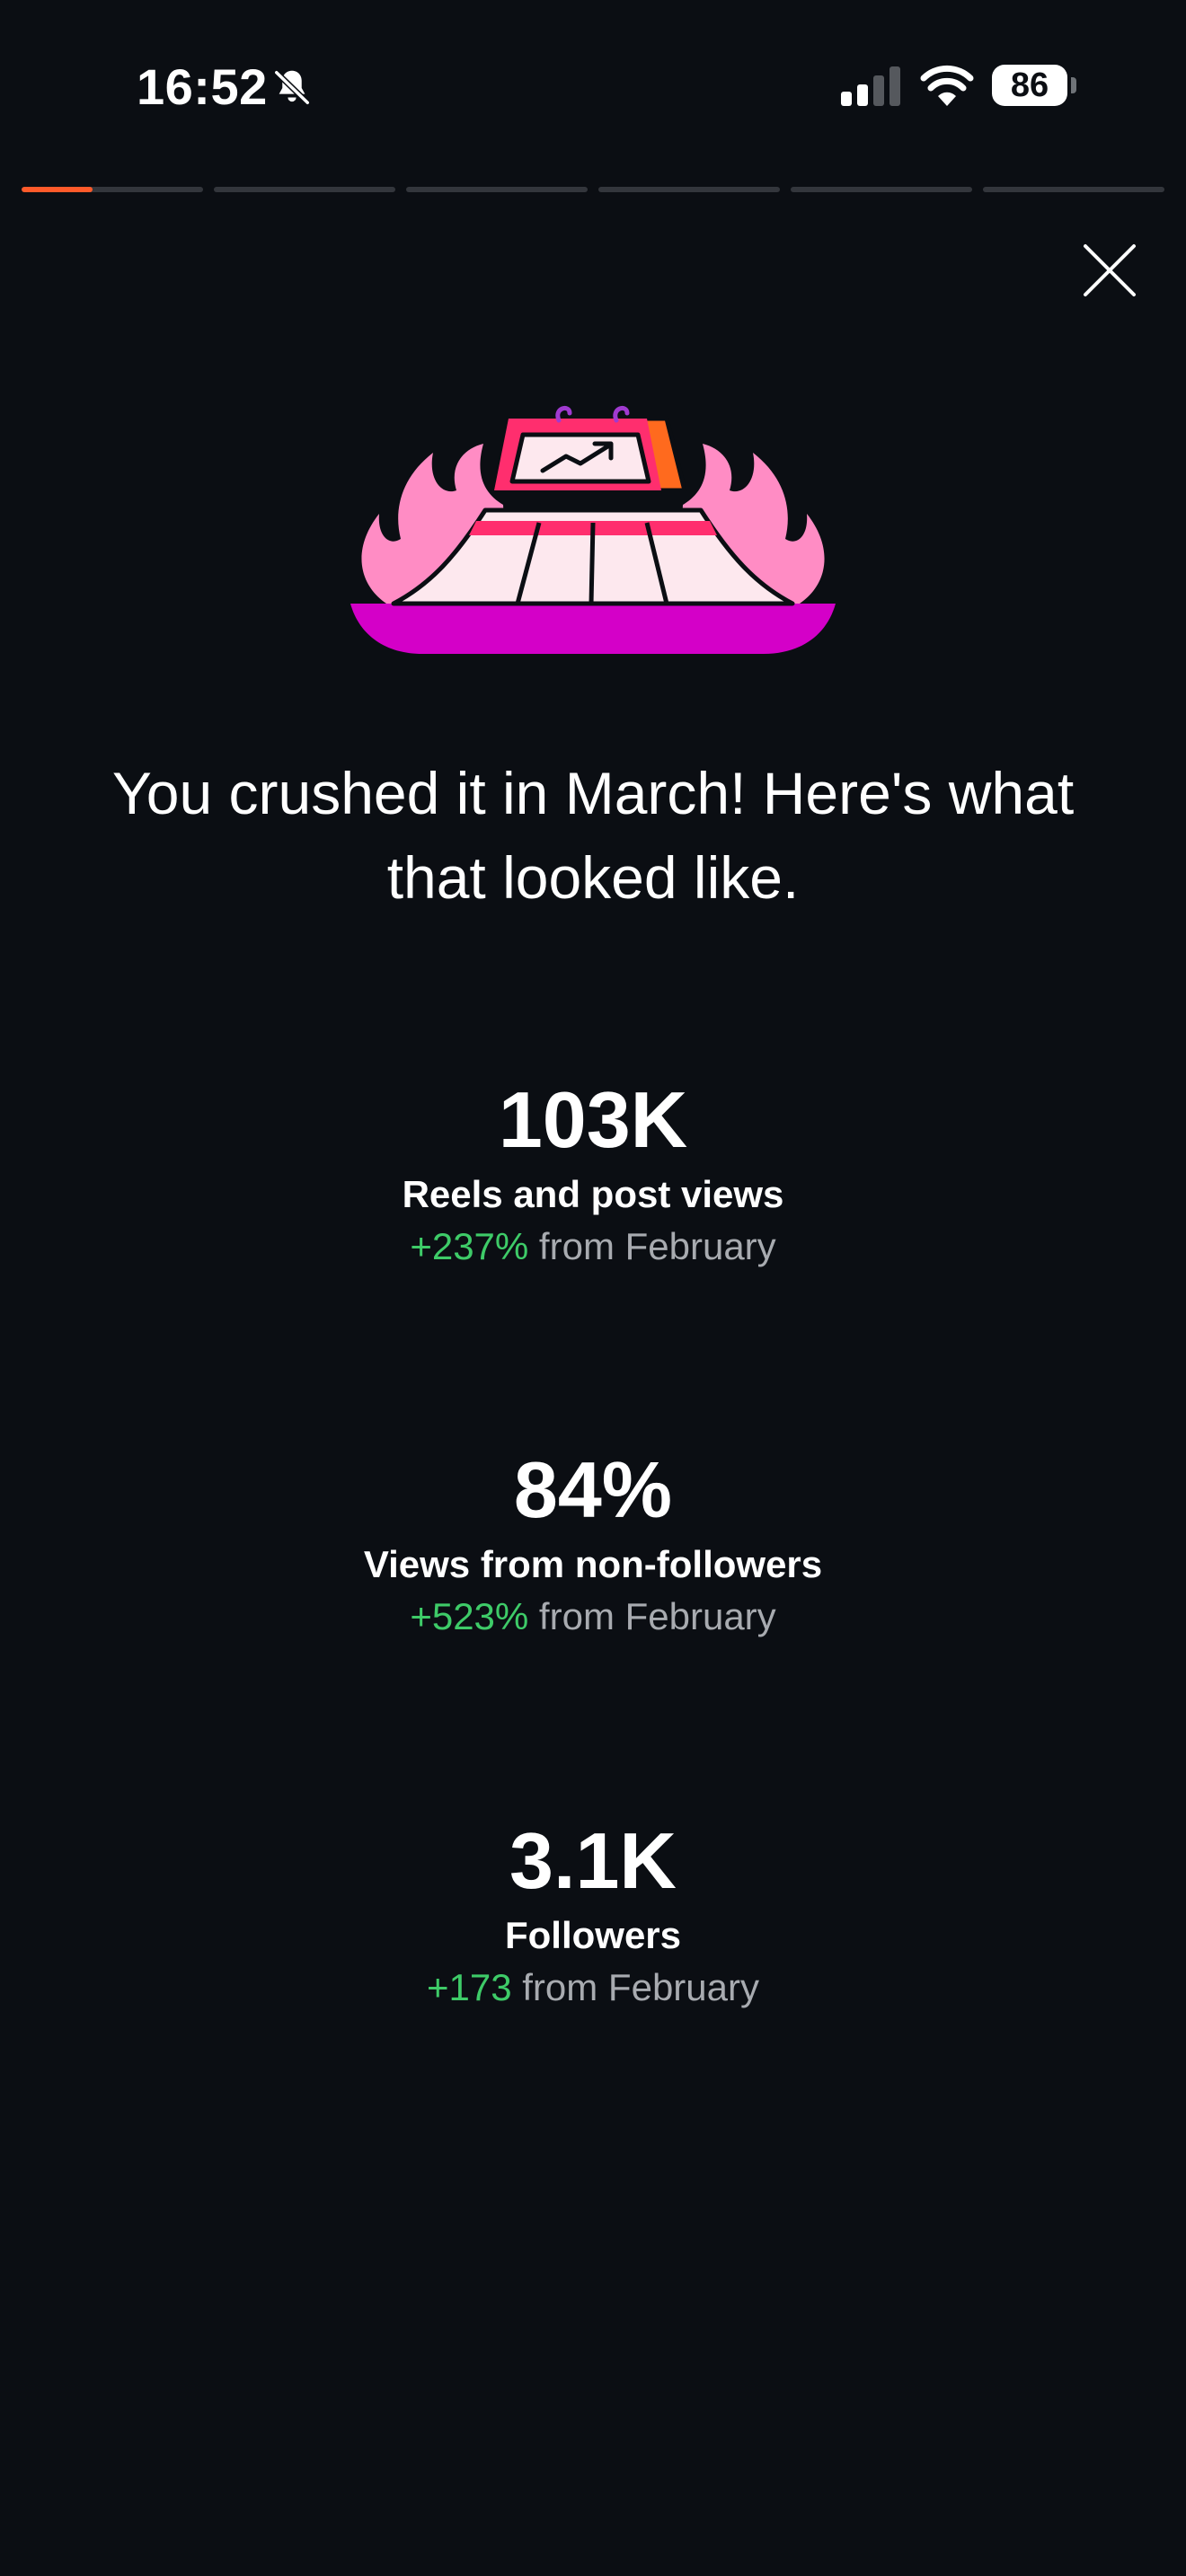  Describe the element at coordinates (593, 189) in the screenshot. I see `story-progress-bar` at that location.